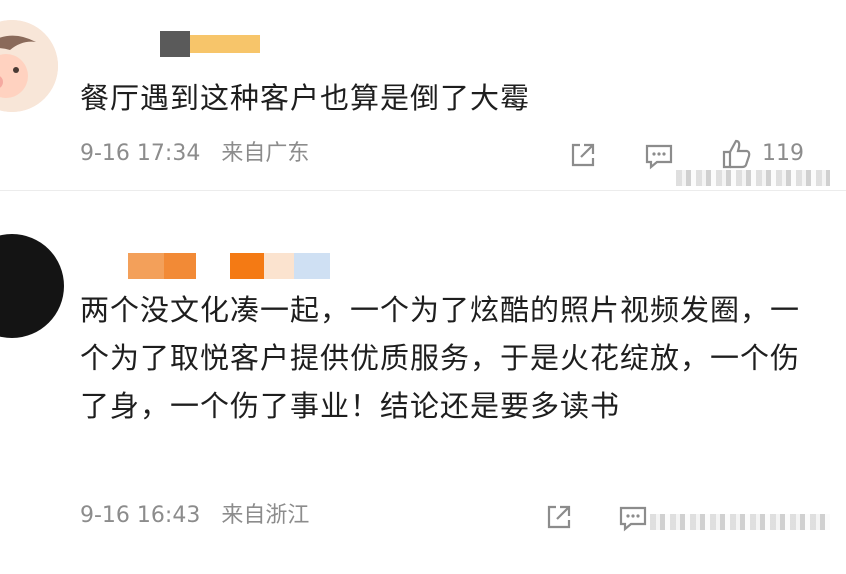  I want to click on like-count: 119, so click(783, 153).